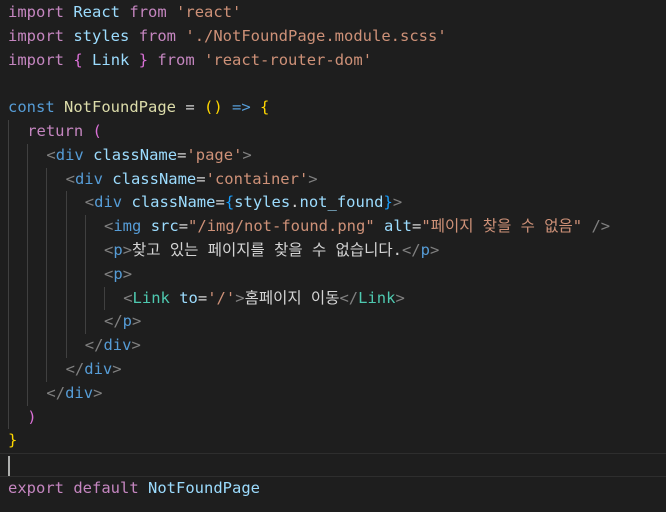  I want to click on code-text: <div className='page'>, so click(148, 156).